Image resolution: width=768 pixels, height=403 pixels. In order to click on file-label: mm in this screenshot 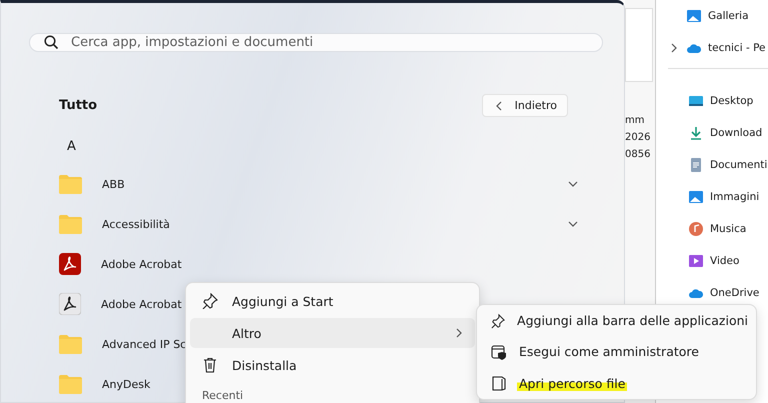, I will do `click(635, 120)`.